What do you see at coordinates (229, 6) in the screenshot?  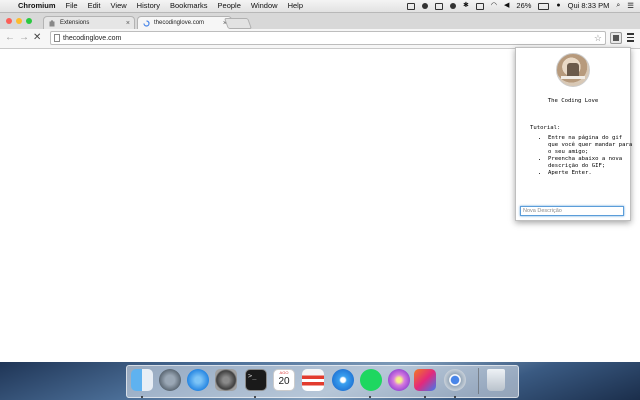 I see `menu-people: People` at bounding box center [229, 6].